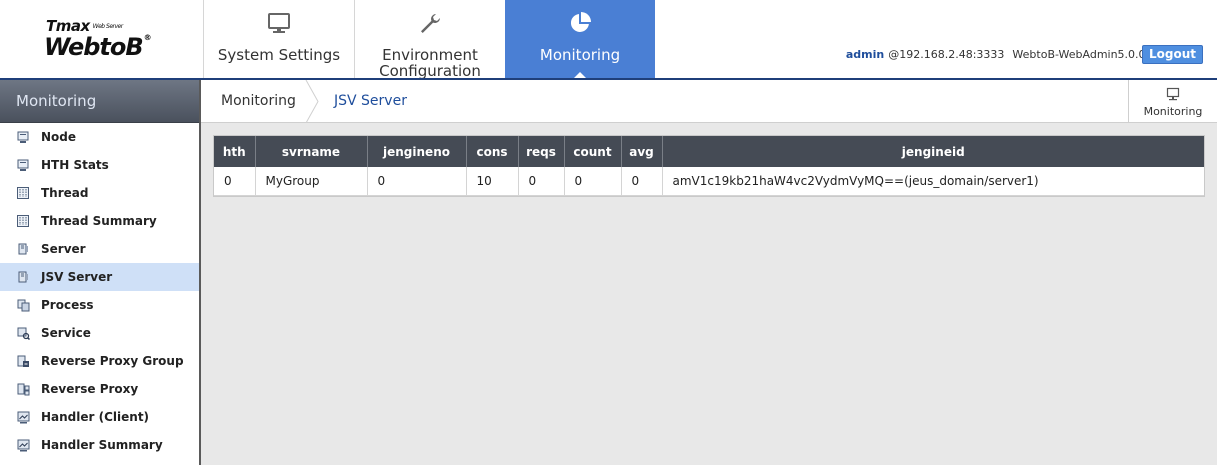 The image size is (1217, 465). Describe the element at coordinates (541, 181) in the screenshot. I see `cell-reqs: 0` at that location.